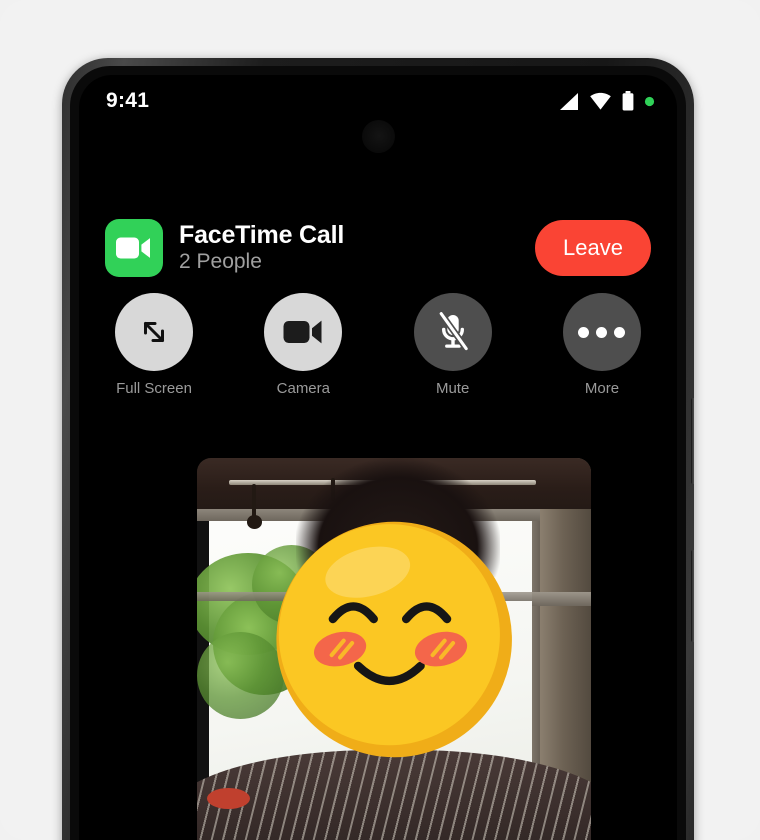 The image size is (760, 840). I want to click on expand-diagonal-arrows-icon, so click(154, 332).